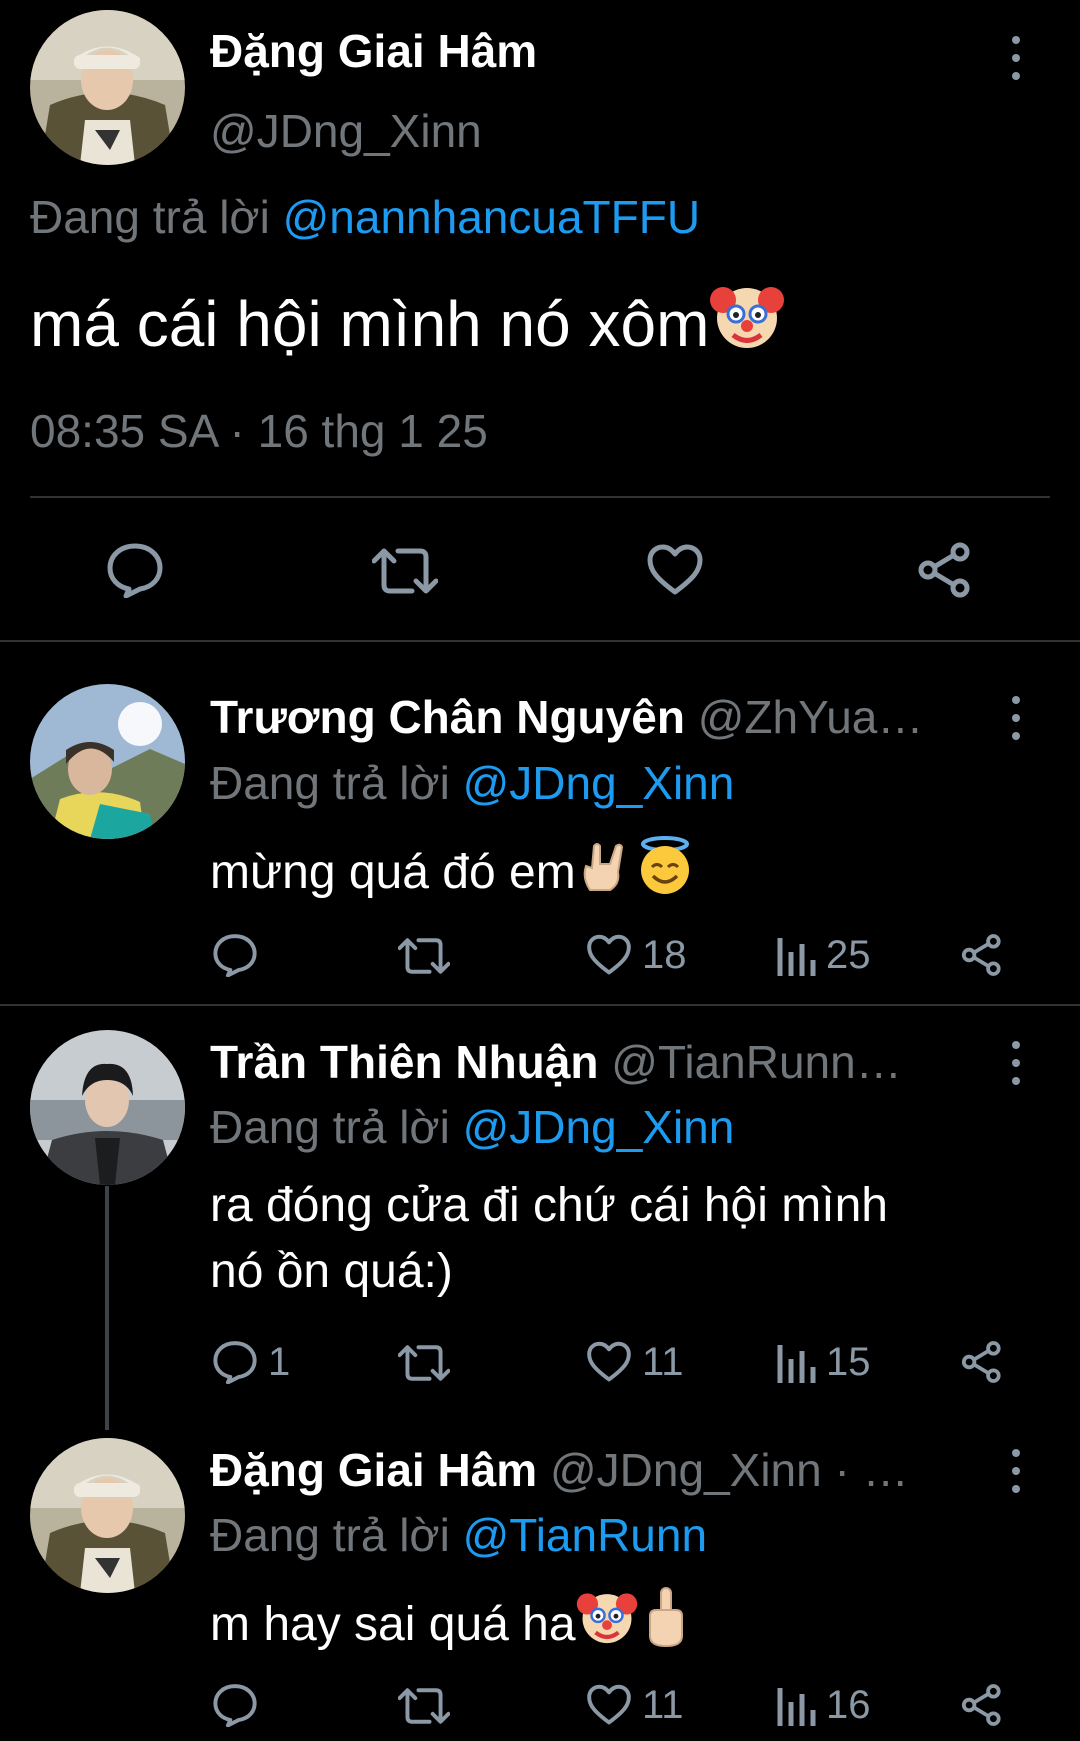  I want to click on reply-count: 1, so click(279, 1362).